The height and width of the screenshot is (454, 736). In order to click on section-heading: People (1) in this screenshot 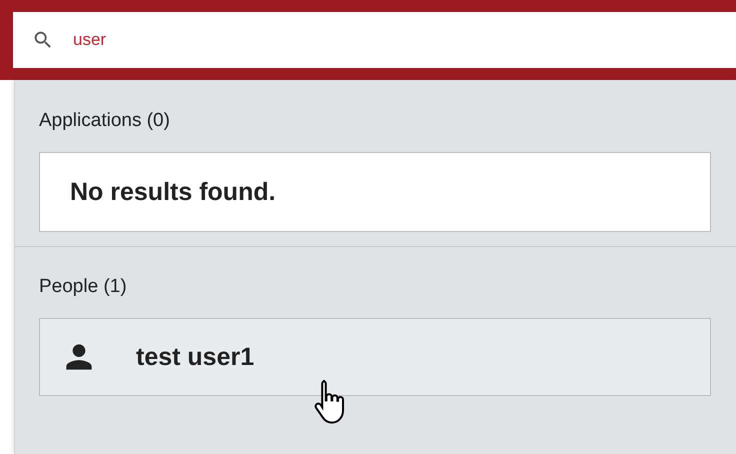, I will do `click(83, 287)`.